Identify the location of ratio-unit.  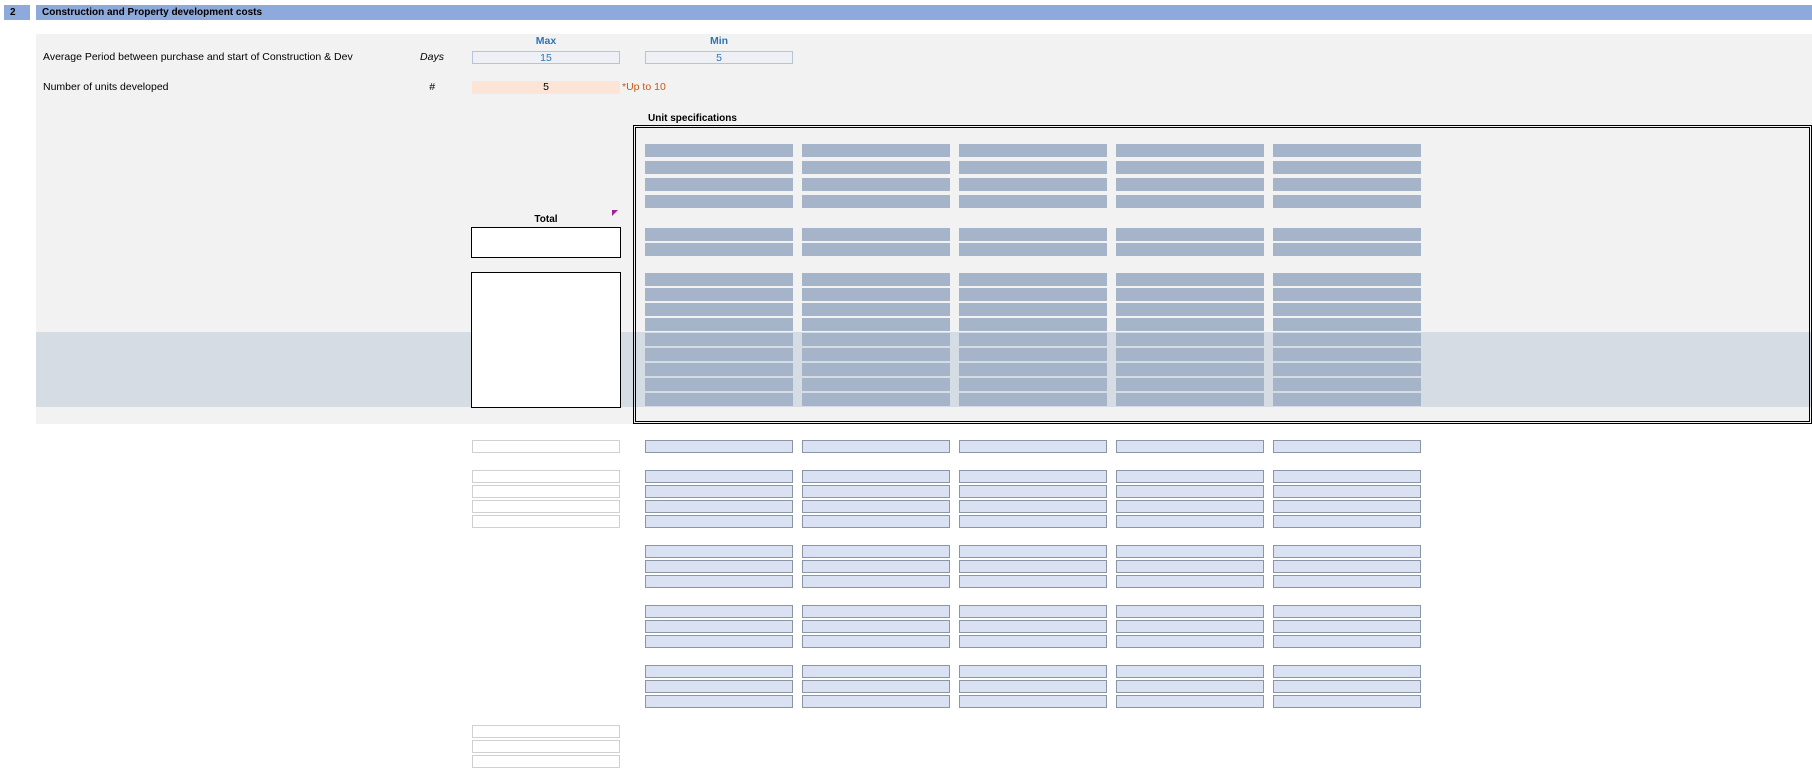
(432, 476).